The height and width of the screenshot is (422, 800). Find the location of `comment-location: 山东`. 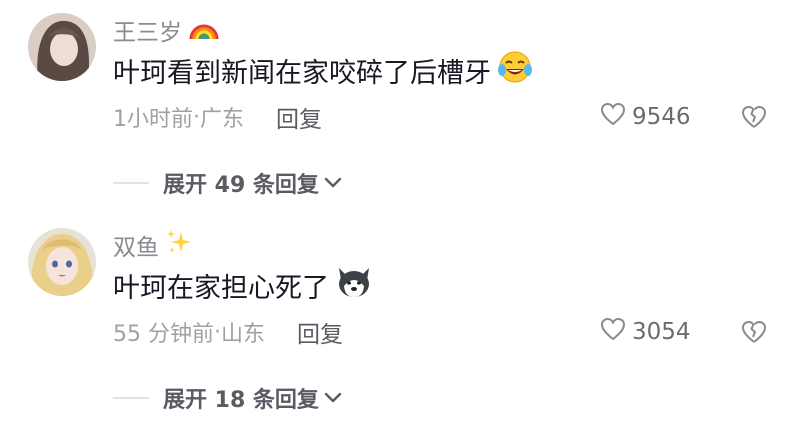

comment-location: 山东 is located at coordinates (243, 334).